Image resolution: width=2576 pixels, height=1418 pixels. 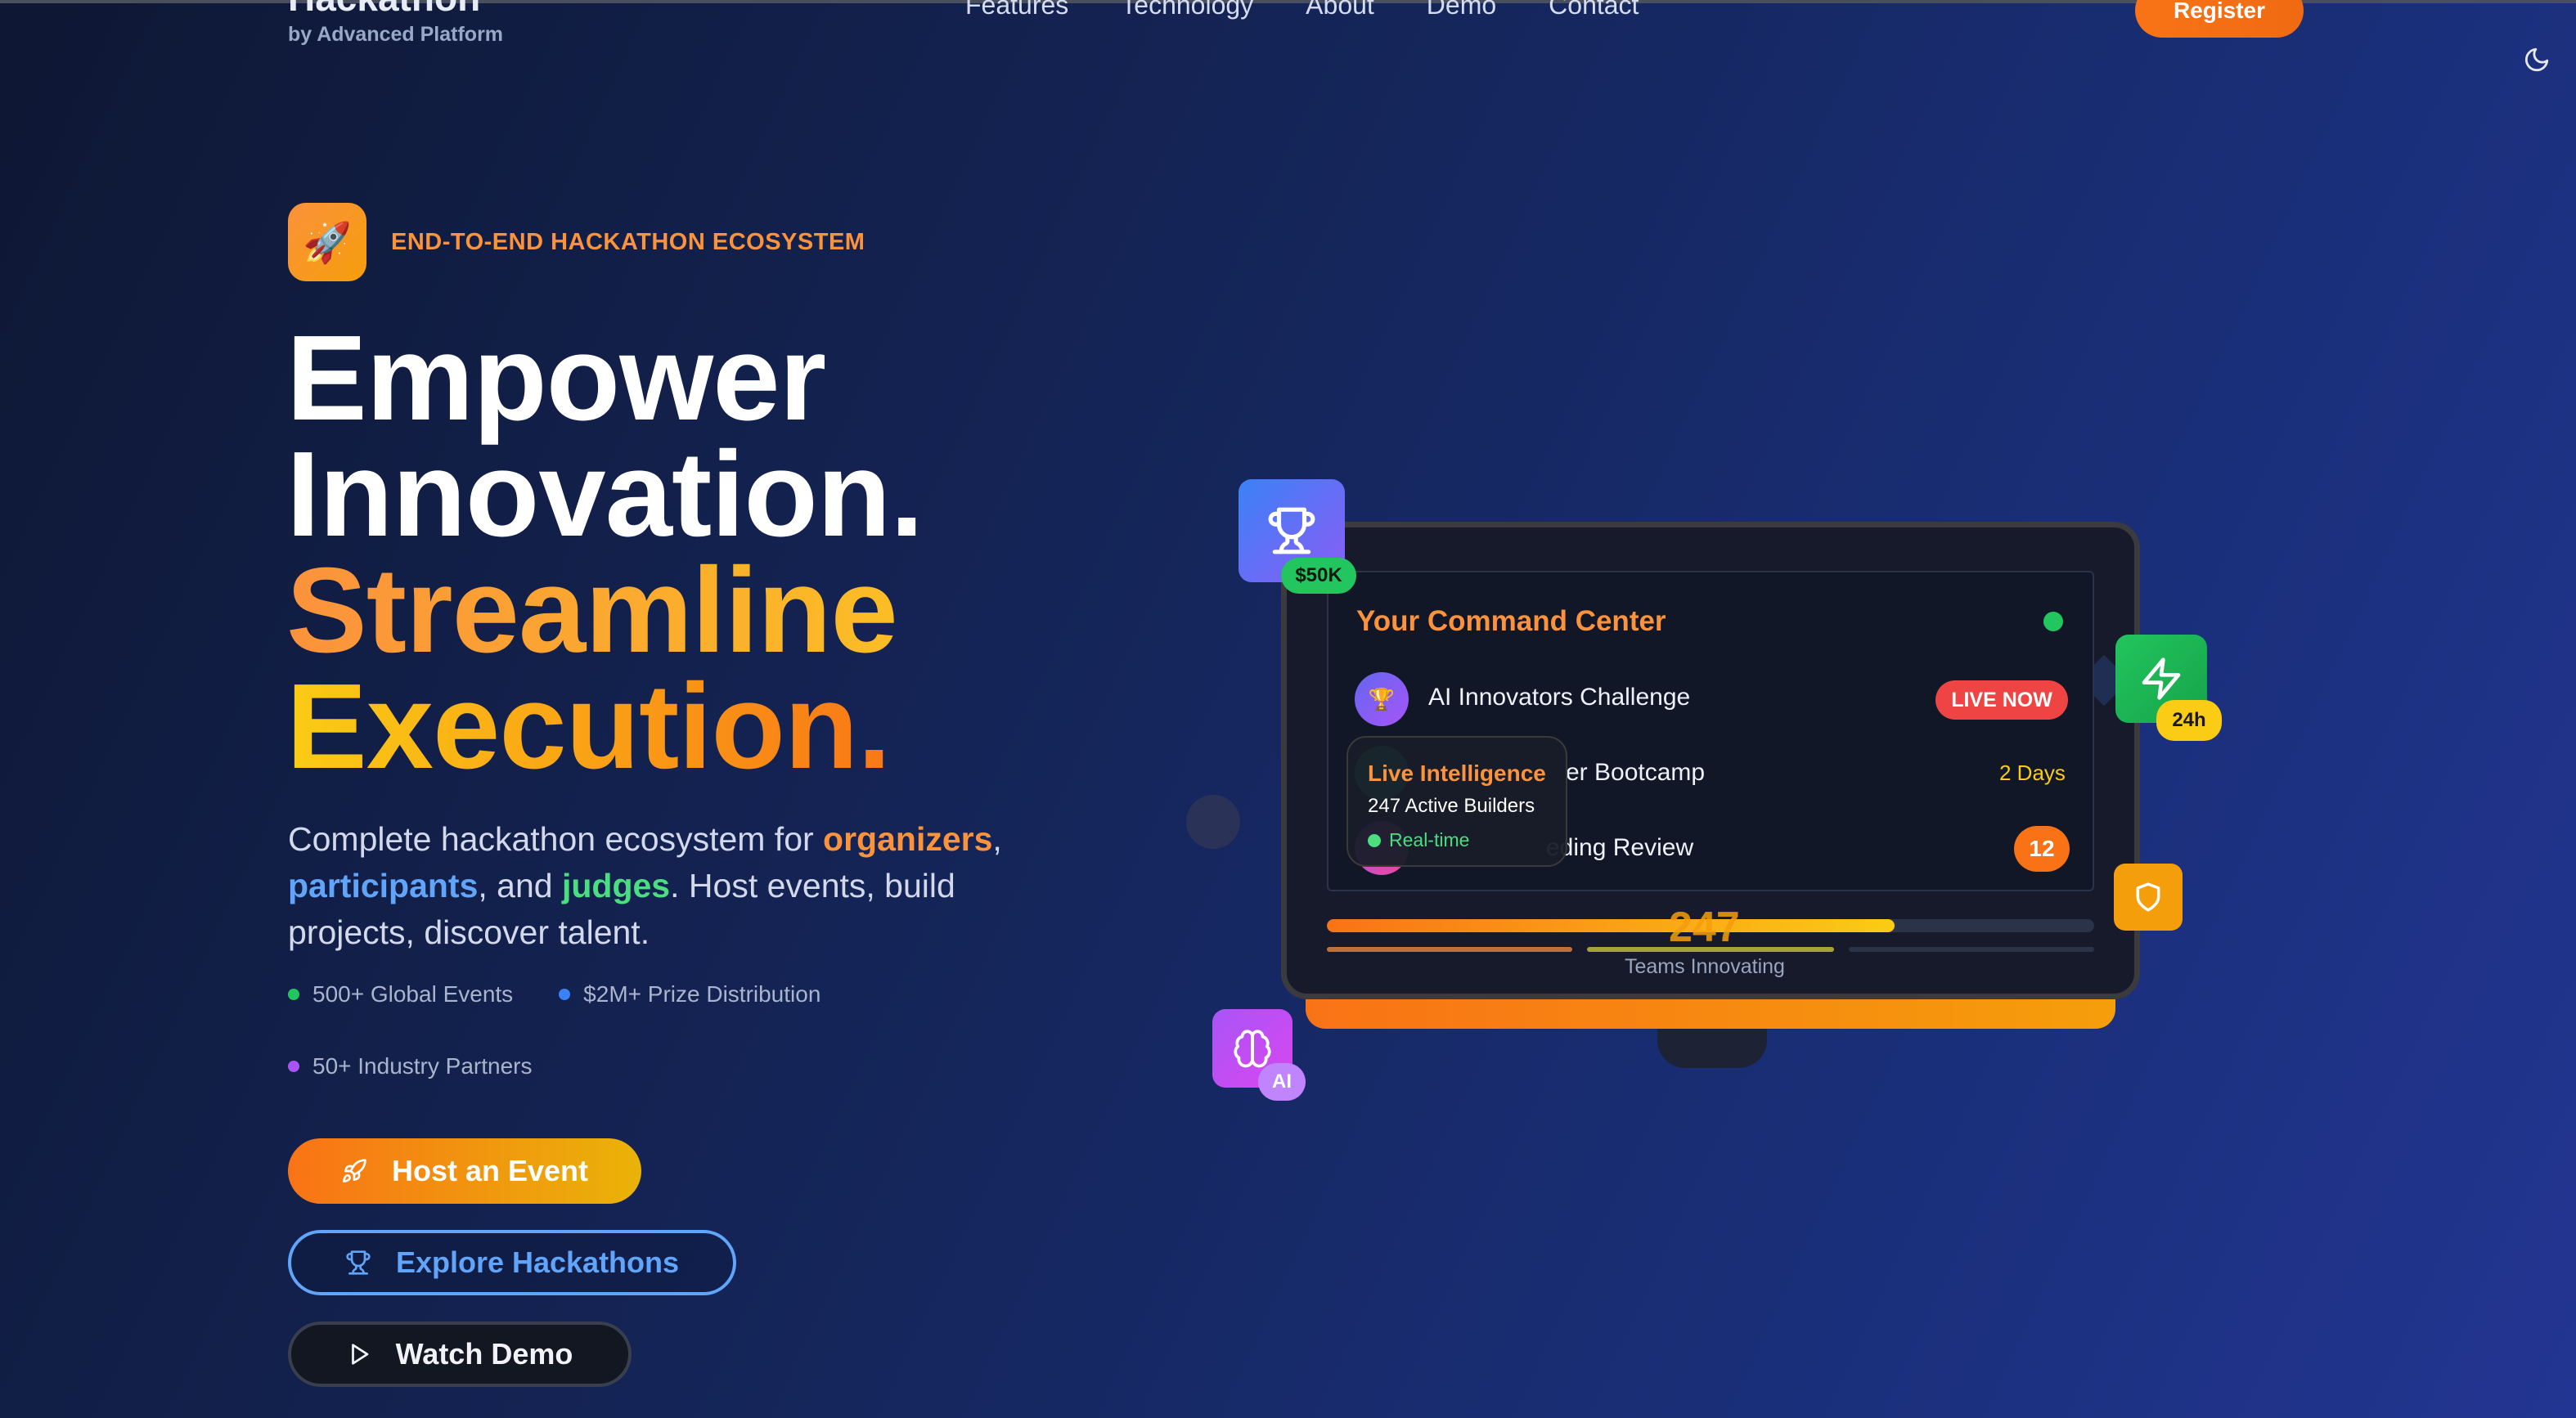 I want to click on nav-technology: Technology, so click(x=1187, y=10).